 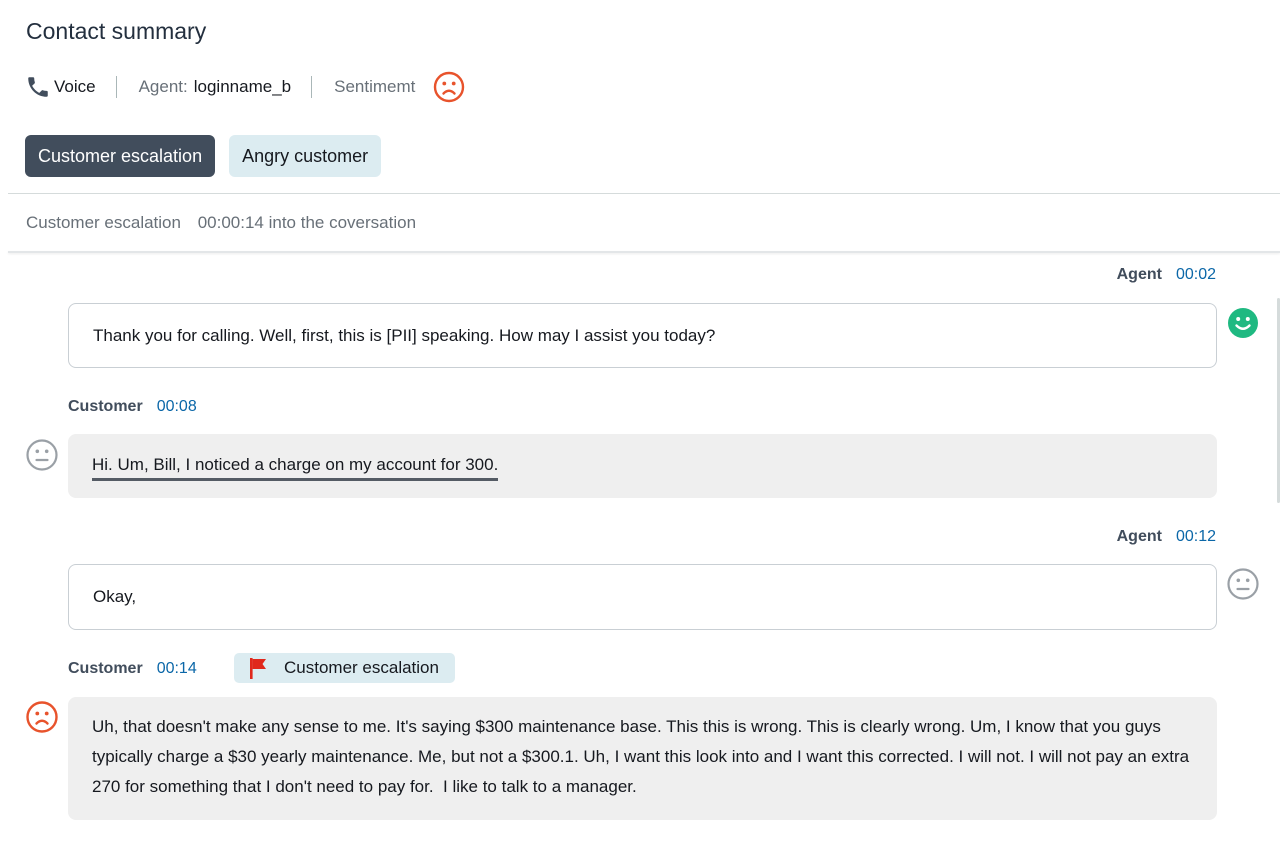 I want to click on sentiment-label: Sentimemt, so click(x=375, y=86).